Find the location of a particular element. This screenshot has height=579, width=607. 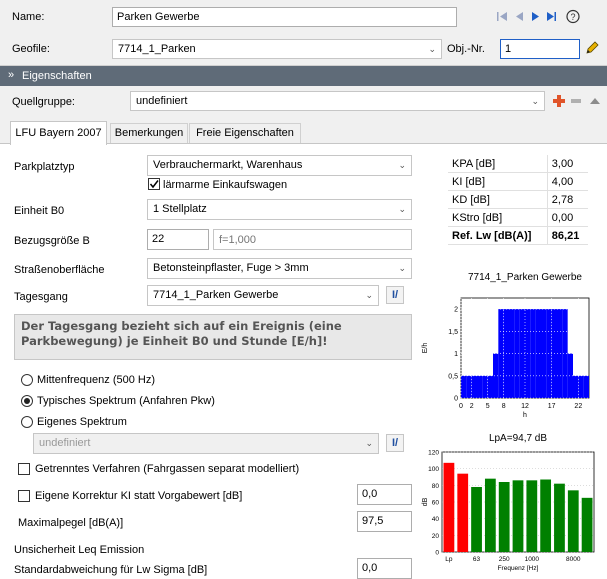

quellgruppe-select: undefiniert ⌄ is located at coordinates (337, 101).